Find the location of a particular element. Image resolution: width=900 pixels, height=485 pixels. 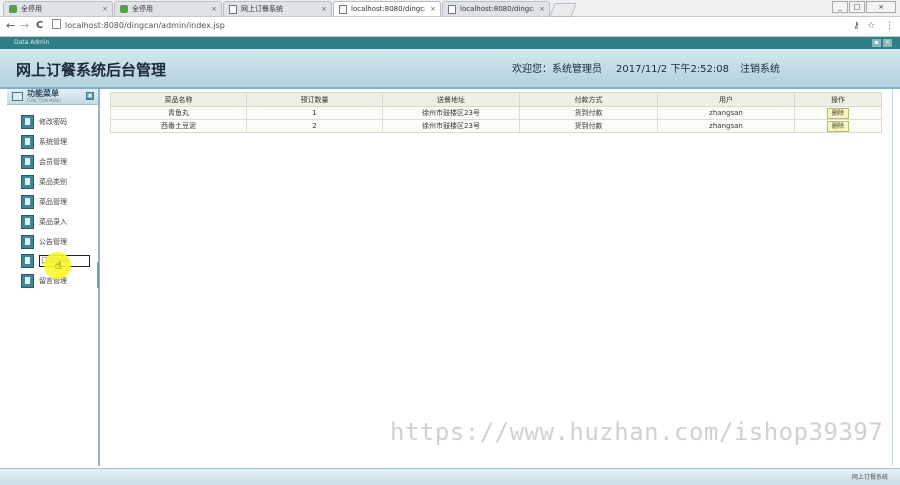

column-header: 用户 is located at coordinates (726, 99).